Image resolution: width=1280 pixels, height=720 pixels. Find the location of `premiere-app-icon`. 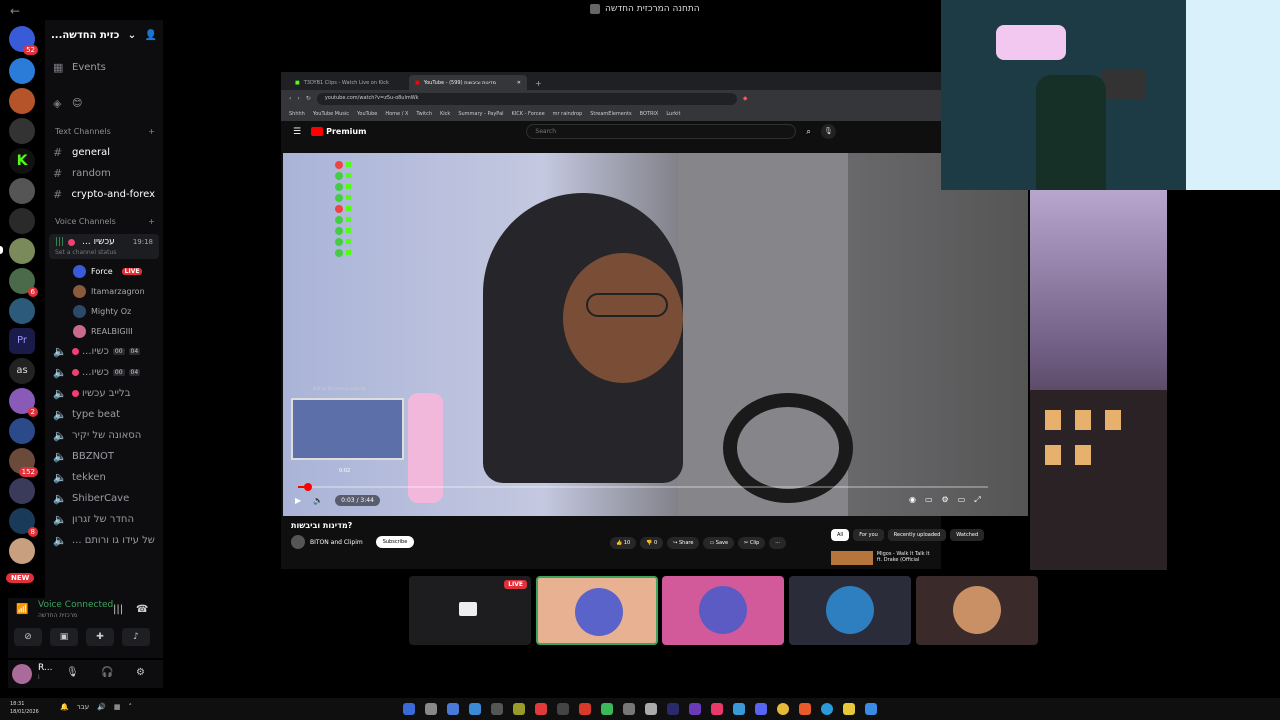

premiere-app-icon is located at coordinates (673, 709).